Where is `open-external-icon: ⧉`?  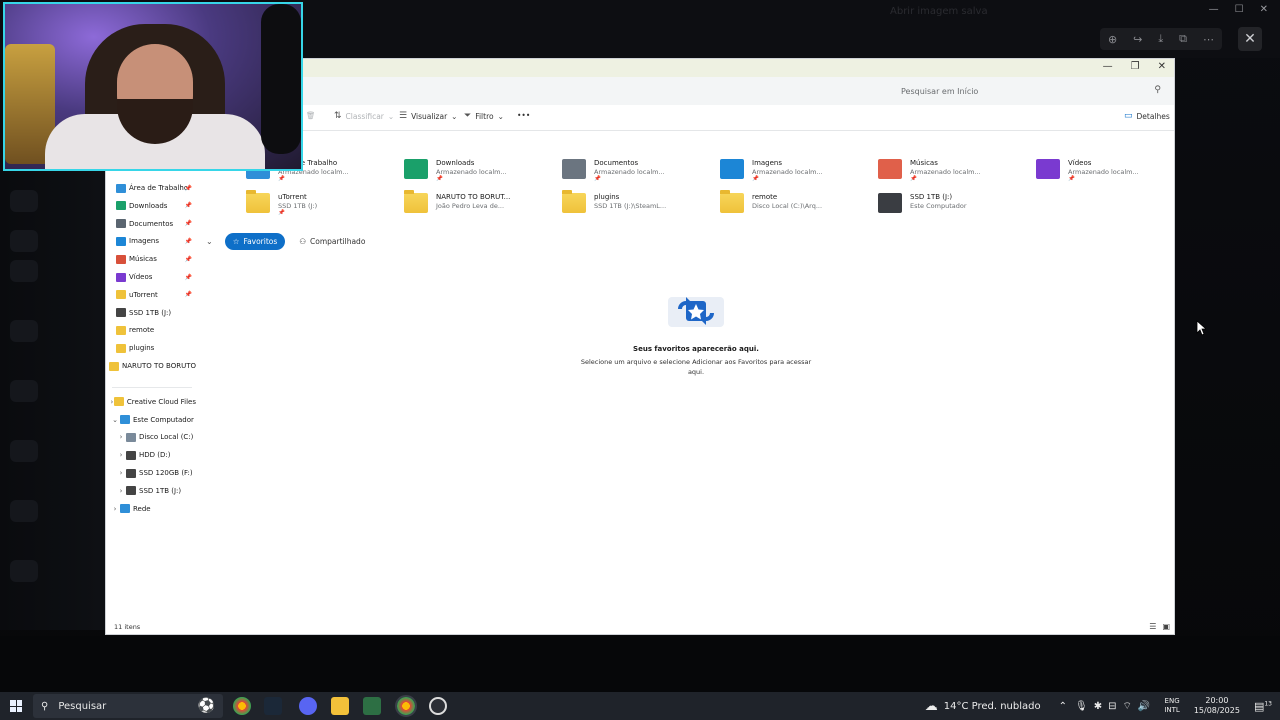 open-external-icon: ⧉ is located at coordinates (1183, 39).